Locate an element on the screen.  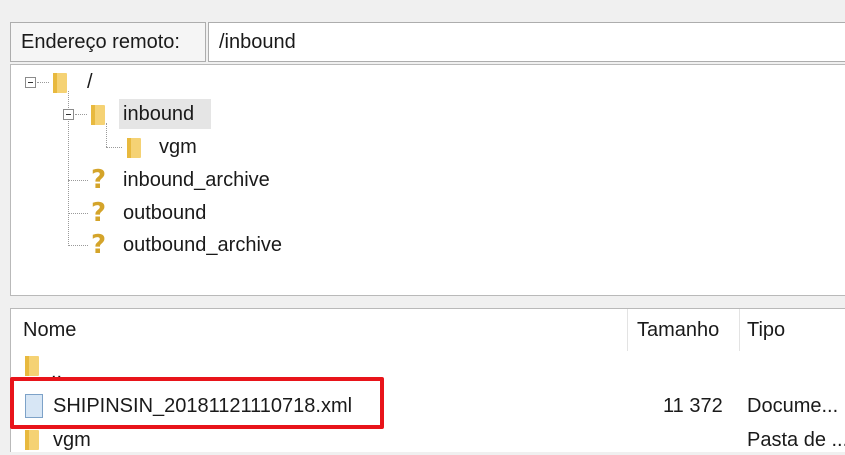
tree-node-inbound-archive: ? inbound_archive is located at coordinates (161, 180).